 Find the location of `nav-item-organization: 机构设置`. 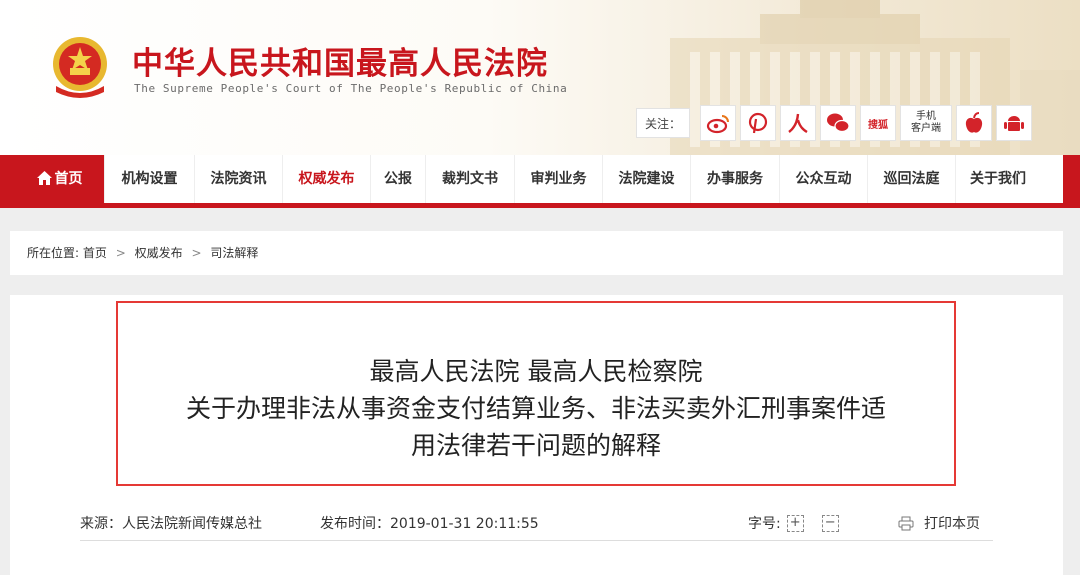

nav-item-organization: 机构设置 is located at coordinates (150, 179).